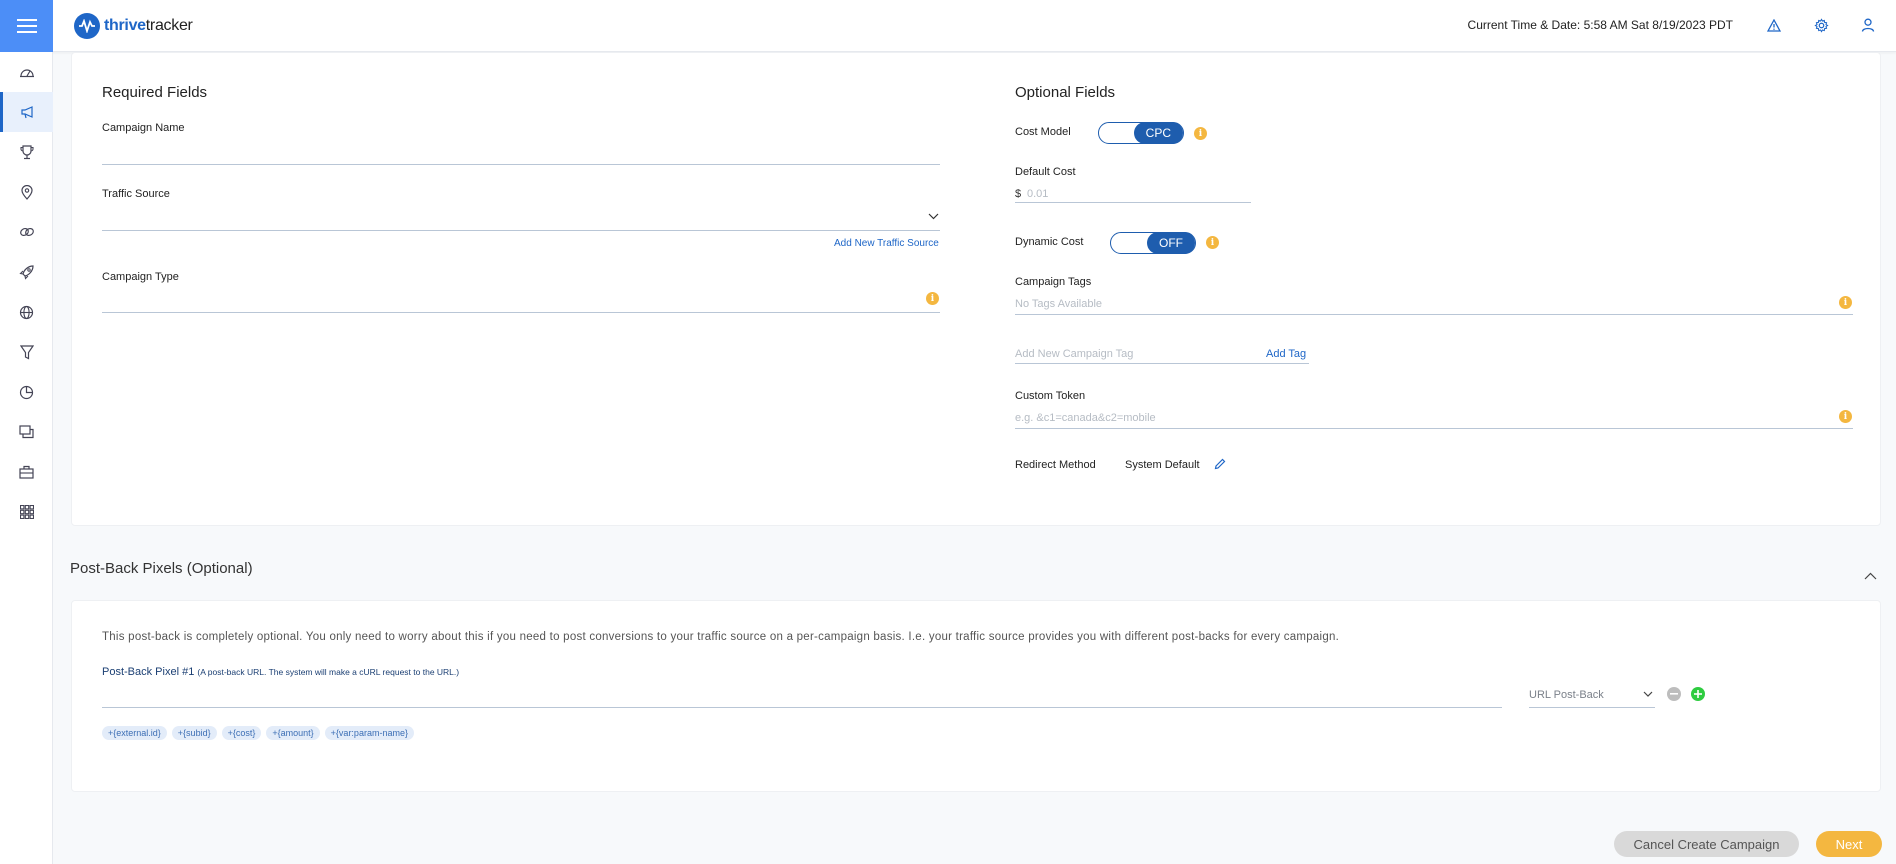 This screenshot has height=864, width=1896. I want to click on minus-icon, so click(1674, 694).